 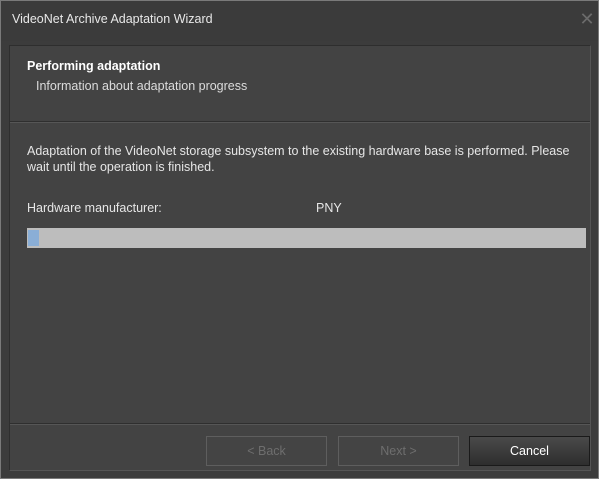 What do you see at coordinates (266, 451) in the screenshot?
I see `back-button: < Back` at bounding box center [266, 451].